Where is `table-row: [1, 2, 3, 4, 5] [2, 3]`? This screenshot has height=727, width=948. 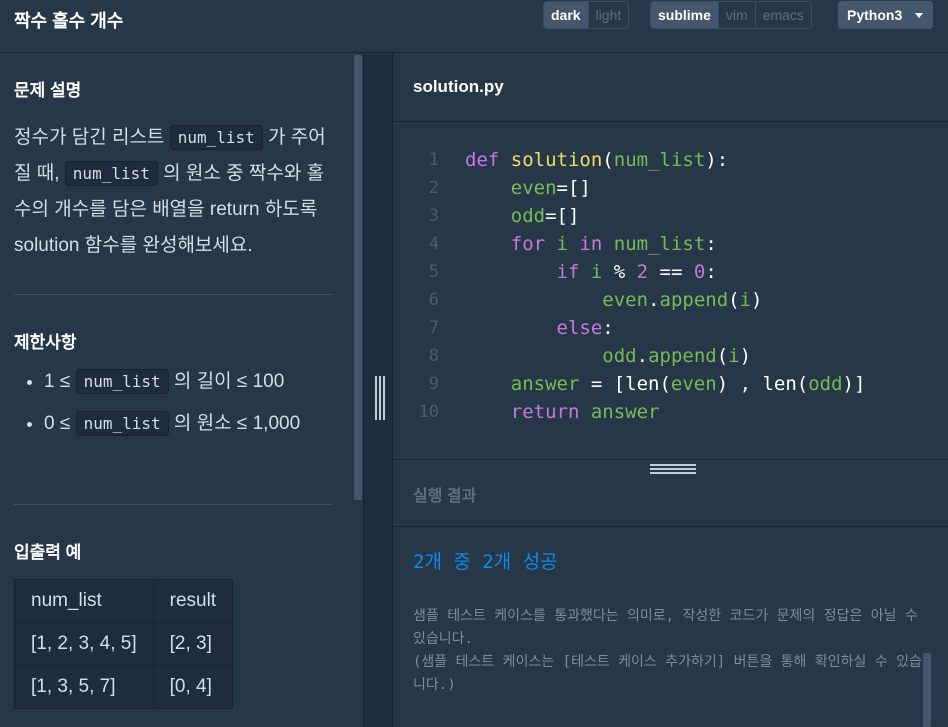
table-row: [1, 2, 3, 4, 5] [2, 3] is located at coordinates (124, 644).